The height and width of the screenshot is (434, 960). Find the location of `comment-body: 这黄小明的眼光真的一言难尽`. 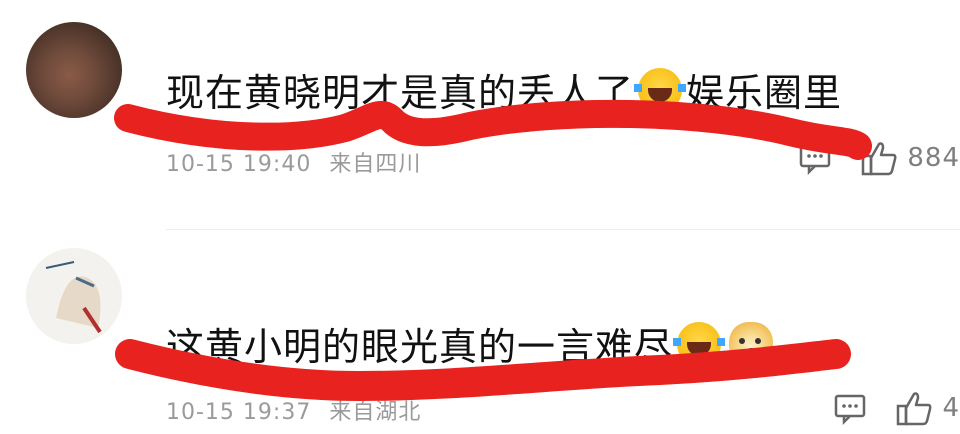

comment-body: 这黄小明的眼光真的一言难尽 is located at coordinates (420, 347).